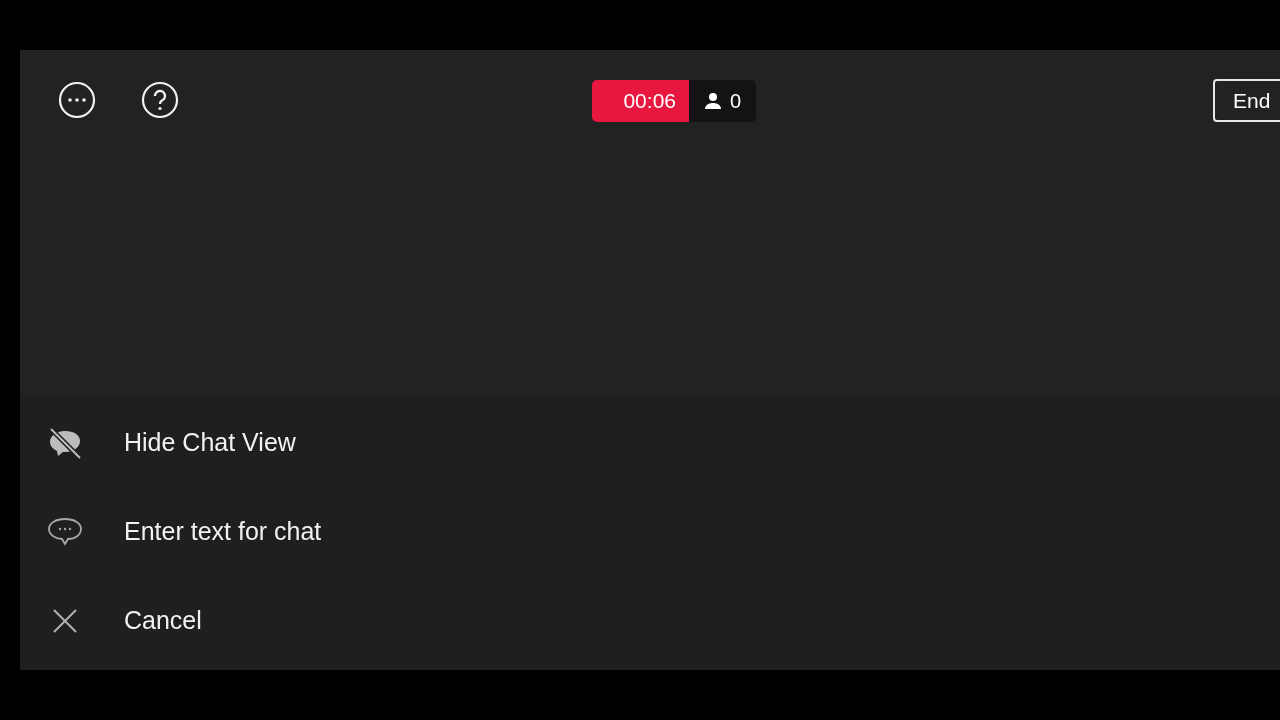  Describe the element at coordinates (650, 531) in the screenshot. I see `menu-item: Enter text for chat` at that location.